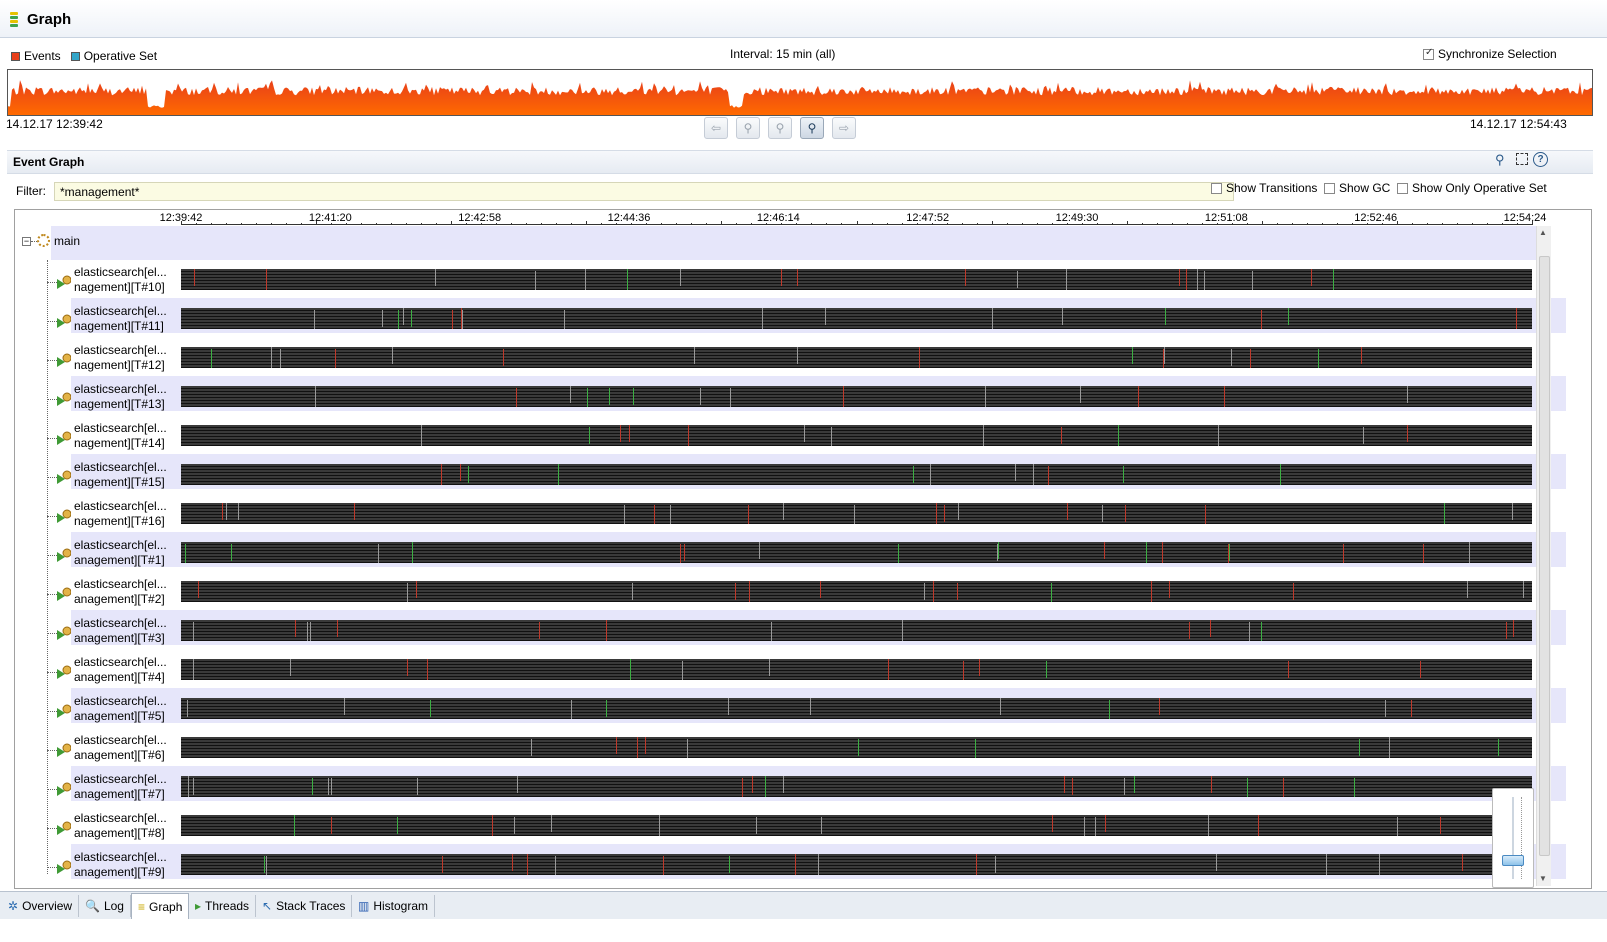  Describe the element at coordinates (105, 906) in the screenshot. I see `tab-log: 🔍 Log` at that location.